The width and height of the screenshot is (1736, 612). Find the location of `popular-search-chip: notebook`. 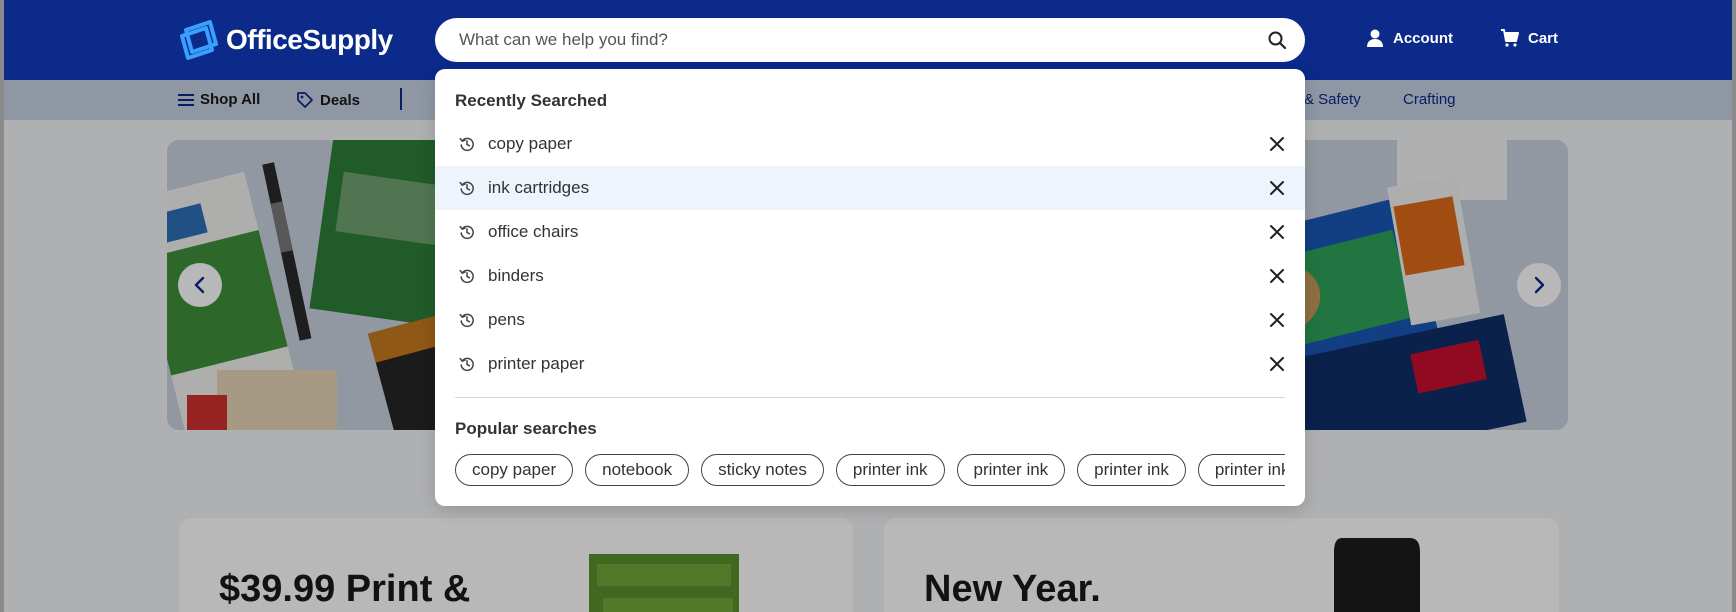

popular-search-chip: notebook is located at coordinates (637, 470).